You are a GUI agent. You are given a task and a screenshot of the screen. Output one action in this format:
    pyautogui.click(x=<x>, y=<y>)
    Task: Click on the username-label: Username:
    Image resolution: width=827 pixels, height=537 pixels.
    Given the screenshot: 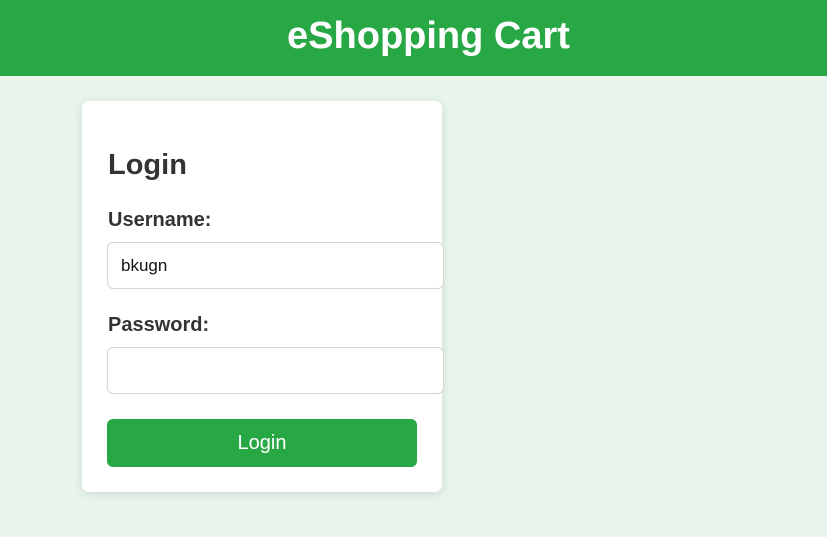 What is the action you would take?
    pyautogui.click(x=160, y=220)
    